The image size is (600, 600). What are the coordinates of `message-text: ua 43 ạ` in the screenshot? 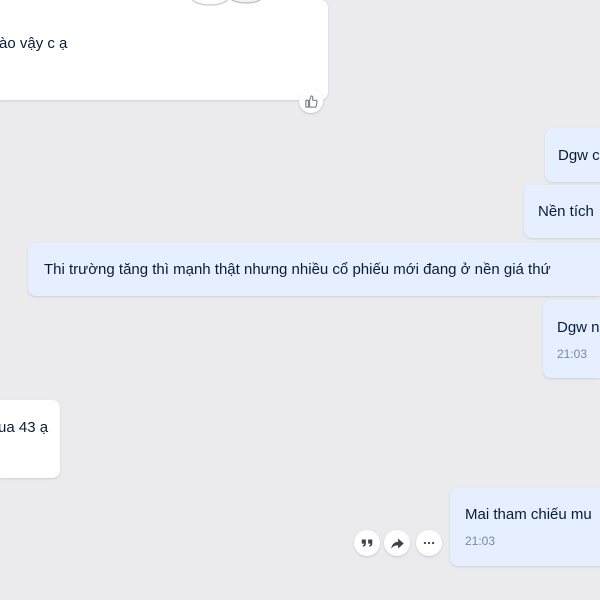 It's located at (24, 427).